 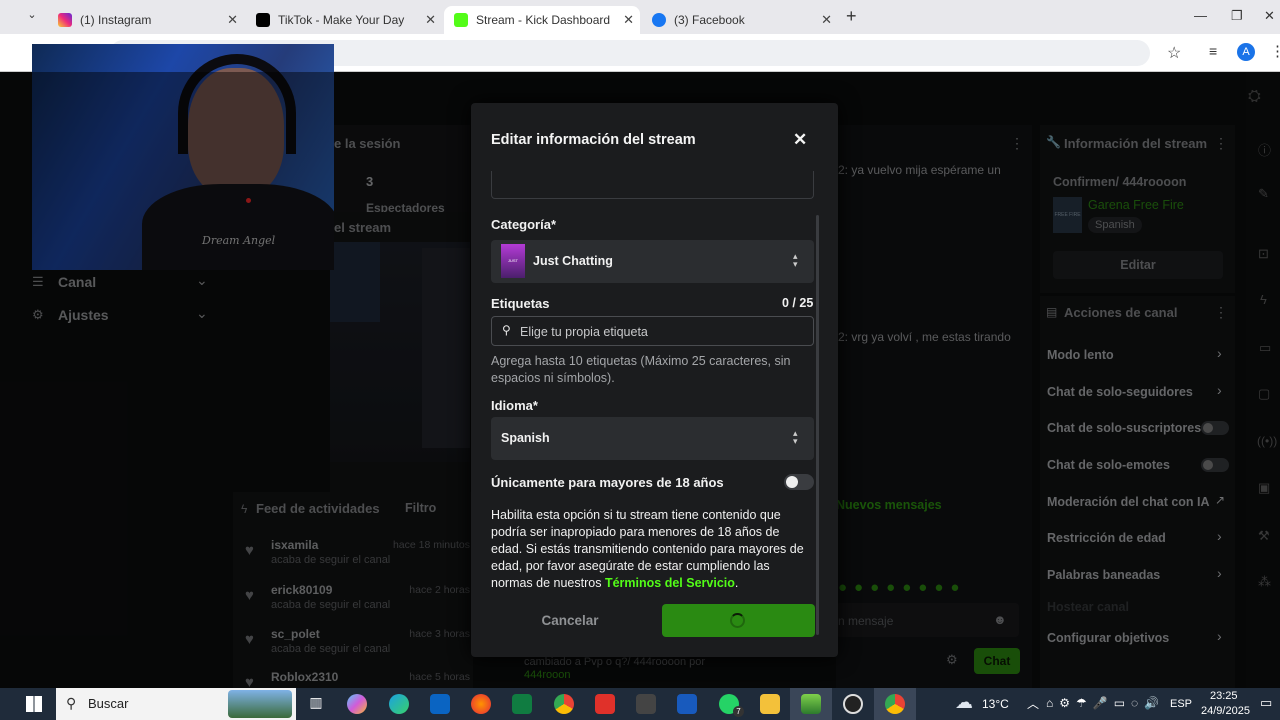 What do you see at coordinates (513, 261) in the screenshot?
I see `category-thumbnail: JUST CHATTING` at bounding box center [513, 261].